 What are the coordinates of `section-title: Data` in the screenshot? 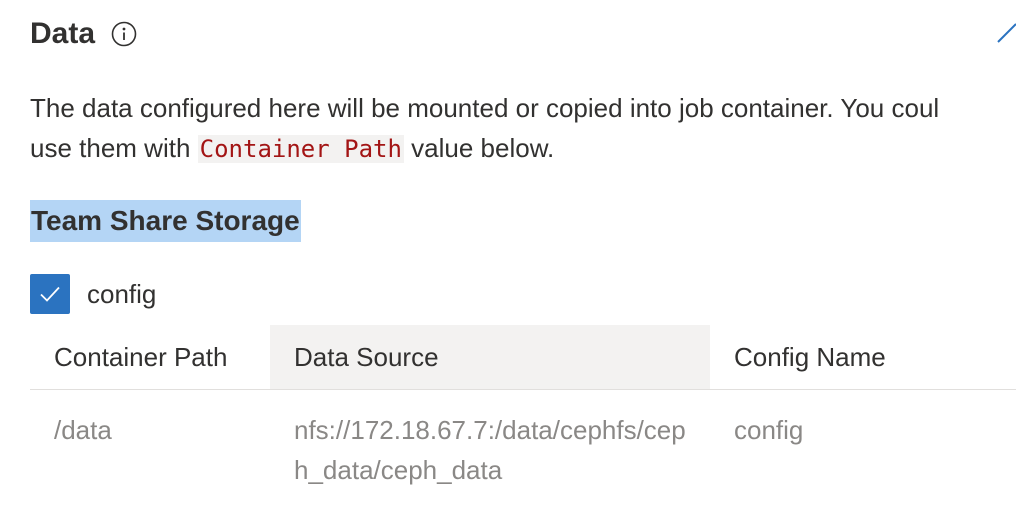 It's located at (63, 33).